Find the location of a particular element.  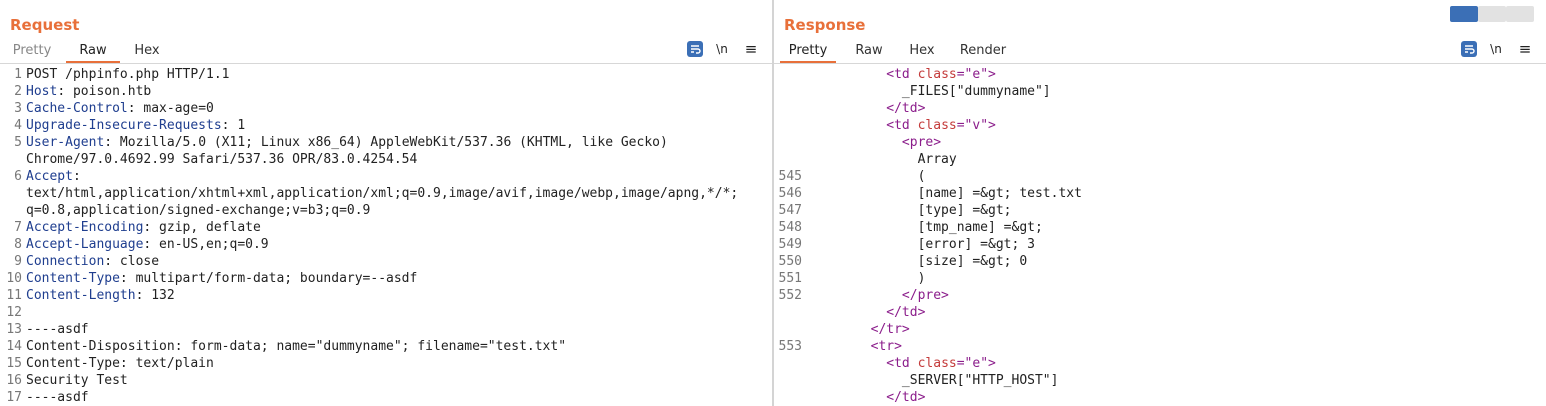

response-line: 545 ( is located at coordinates (1160, 176).